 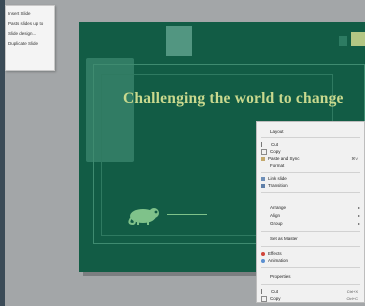 I want to click on menu-item-label: Group, so click(x=276, y=223).